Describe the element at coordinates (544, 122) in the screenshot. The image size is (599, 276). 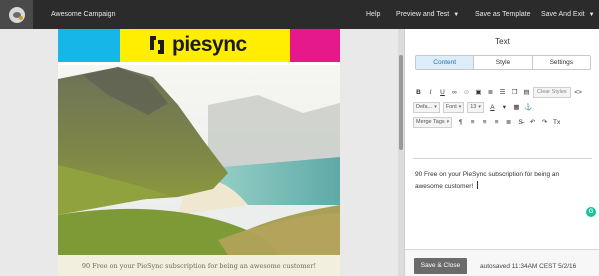
I see `redo-icon: ↷` at that location.